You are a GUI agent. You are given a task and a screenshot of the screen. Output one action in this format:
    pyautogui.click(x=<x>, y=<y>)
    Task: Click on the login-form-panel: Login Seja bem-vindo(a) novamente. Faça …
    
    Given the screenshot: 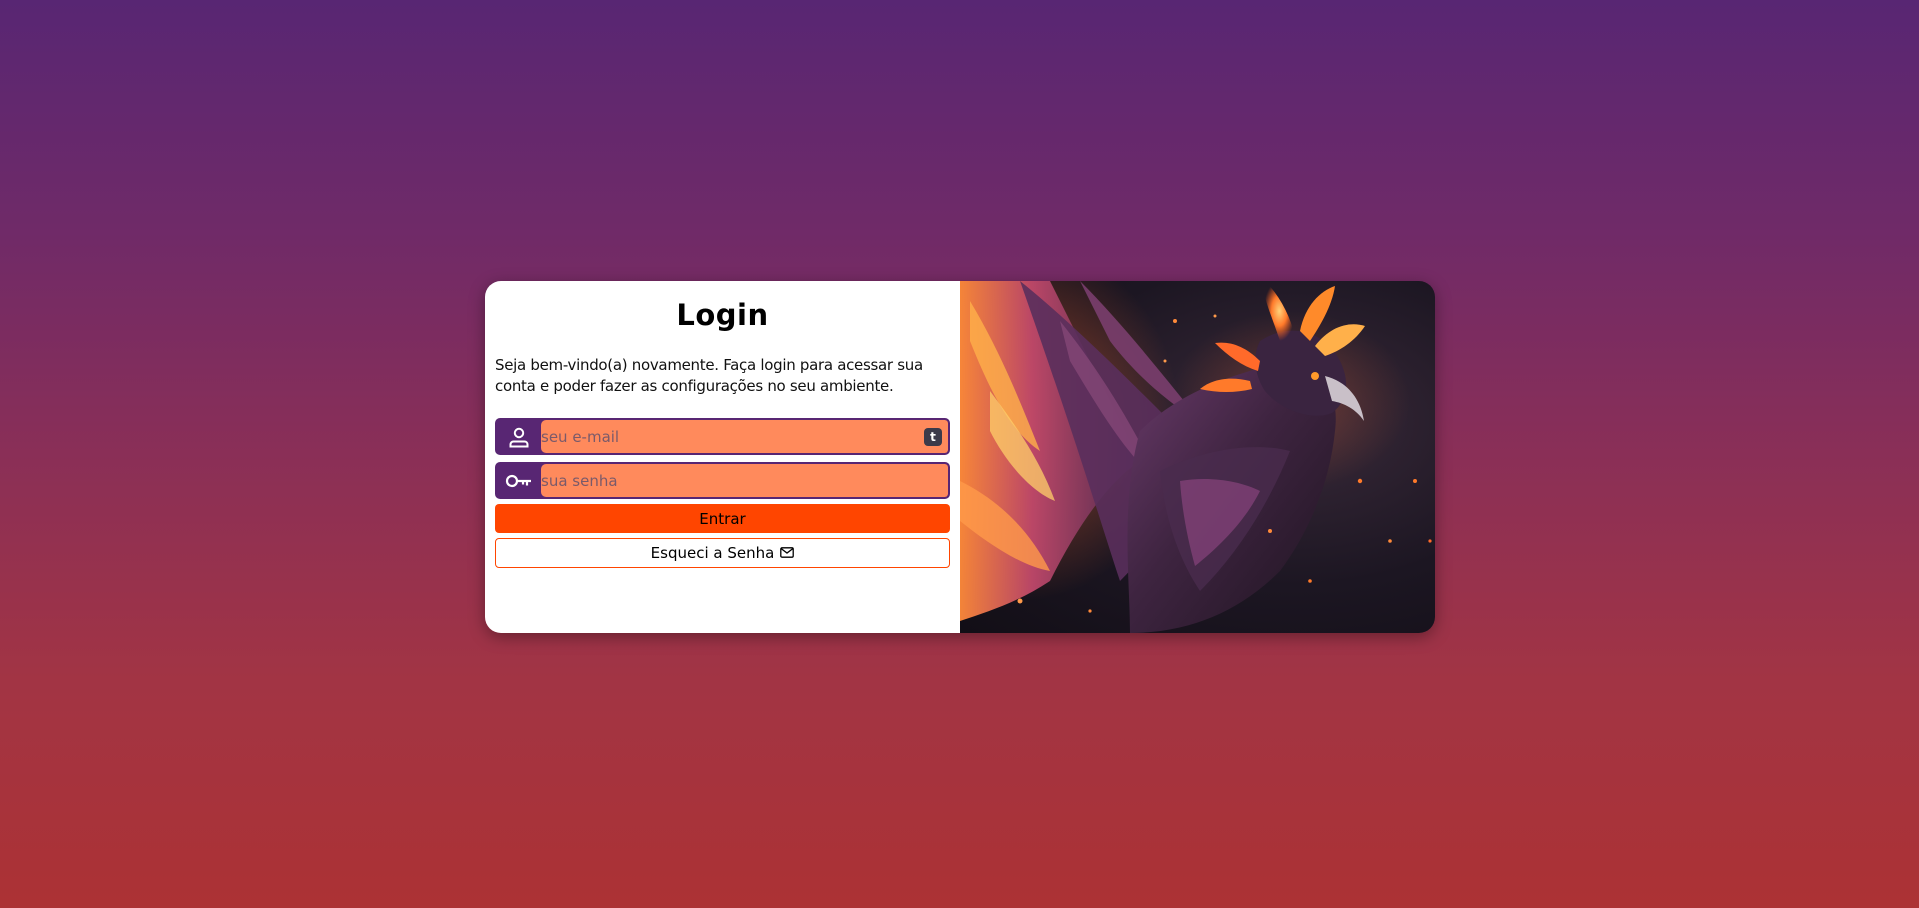 What is the action you would take?
    pyautogui.click(x=722, y=457)
    